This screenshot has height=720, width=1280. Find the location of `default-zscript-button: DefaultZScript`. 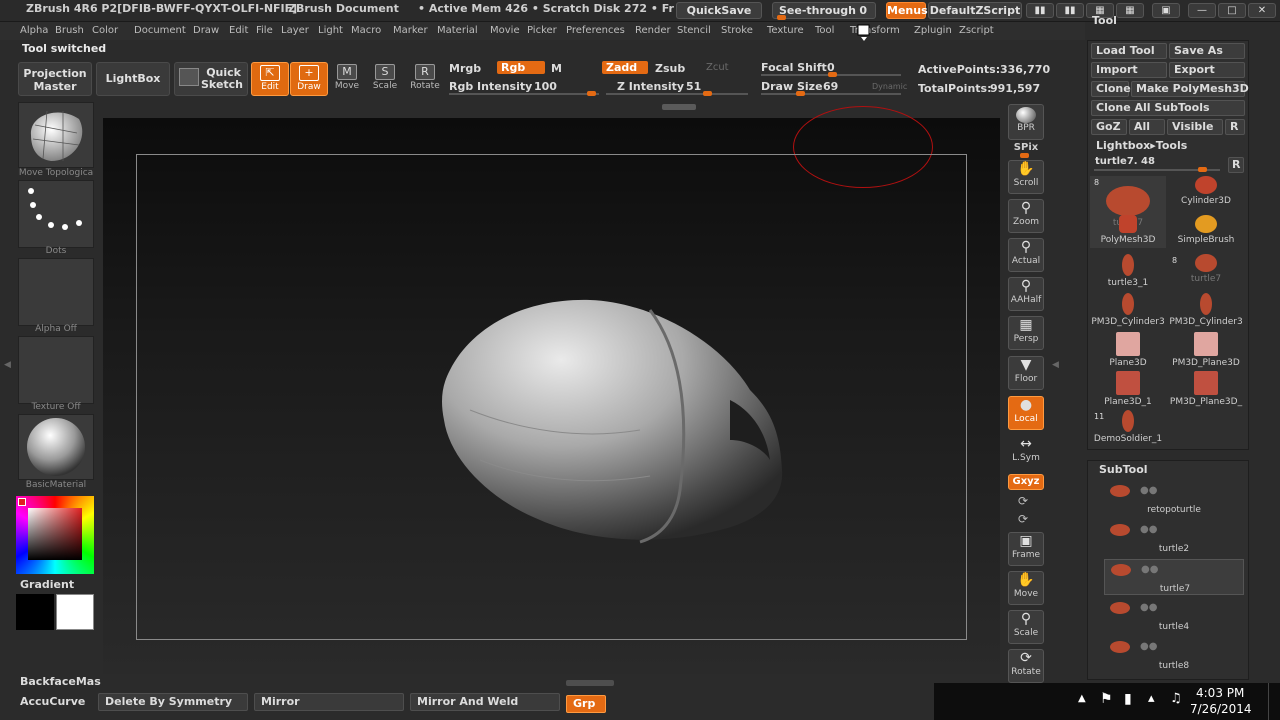

default-zscript-button: DefaultZScript is located at coordinates (975, 10).